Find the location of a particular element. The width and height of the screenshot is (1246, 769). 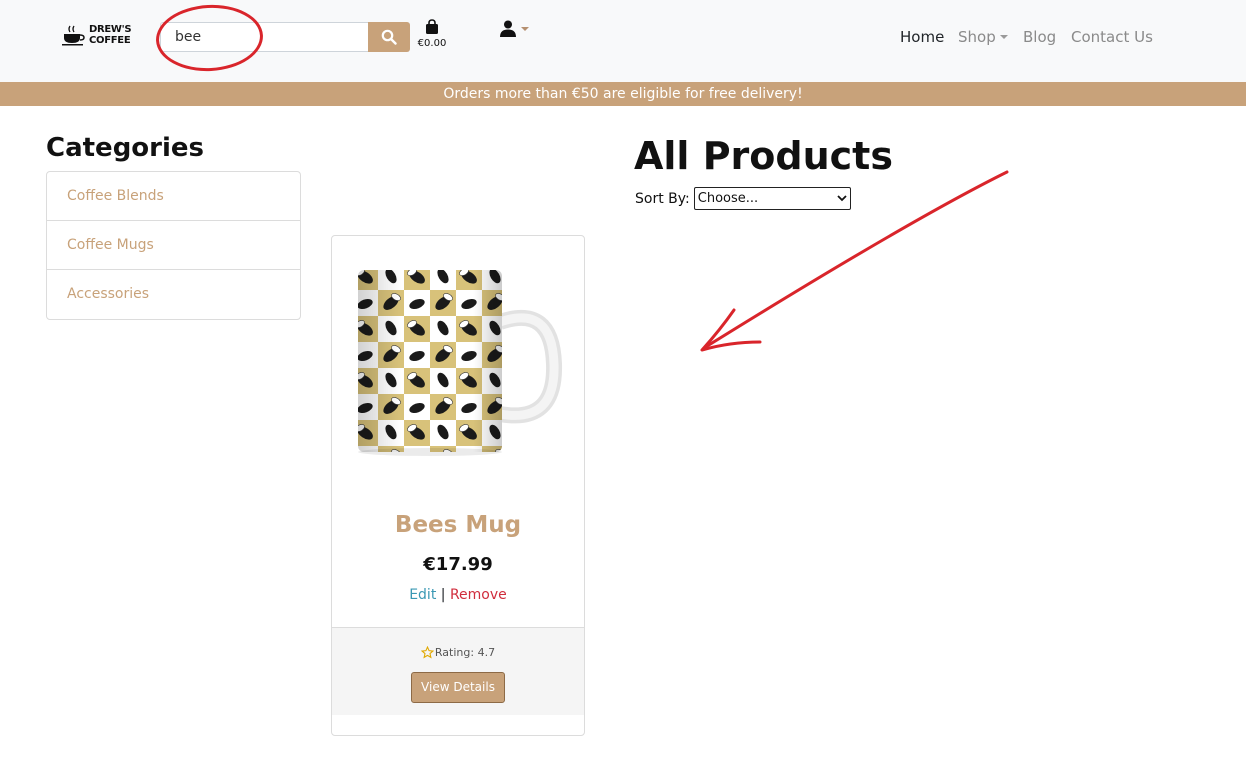

product-price: €17.99 is located at coordinates (458, 564).